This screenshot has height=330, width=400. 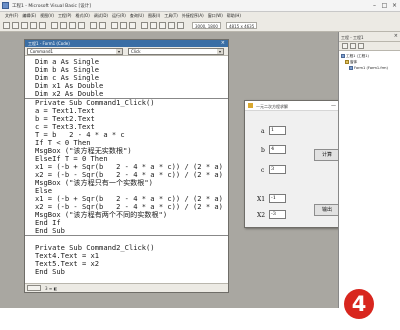 I want to click on vb-app-icon, so click(x=5, y=5).